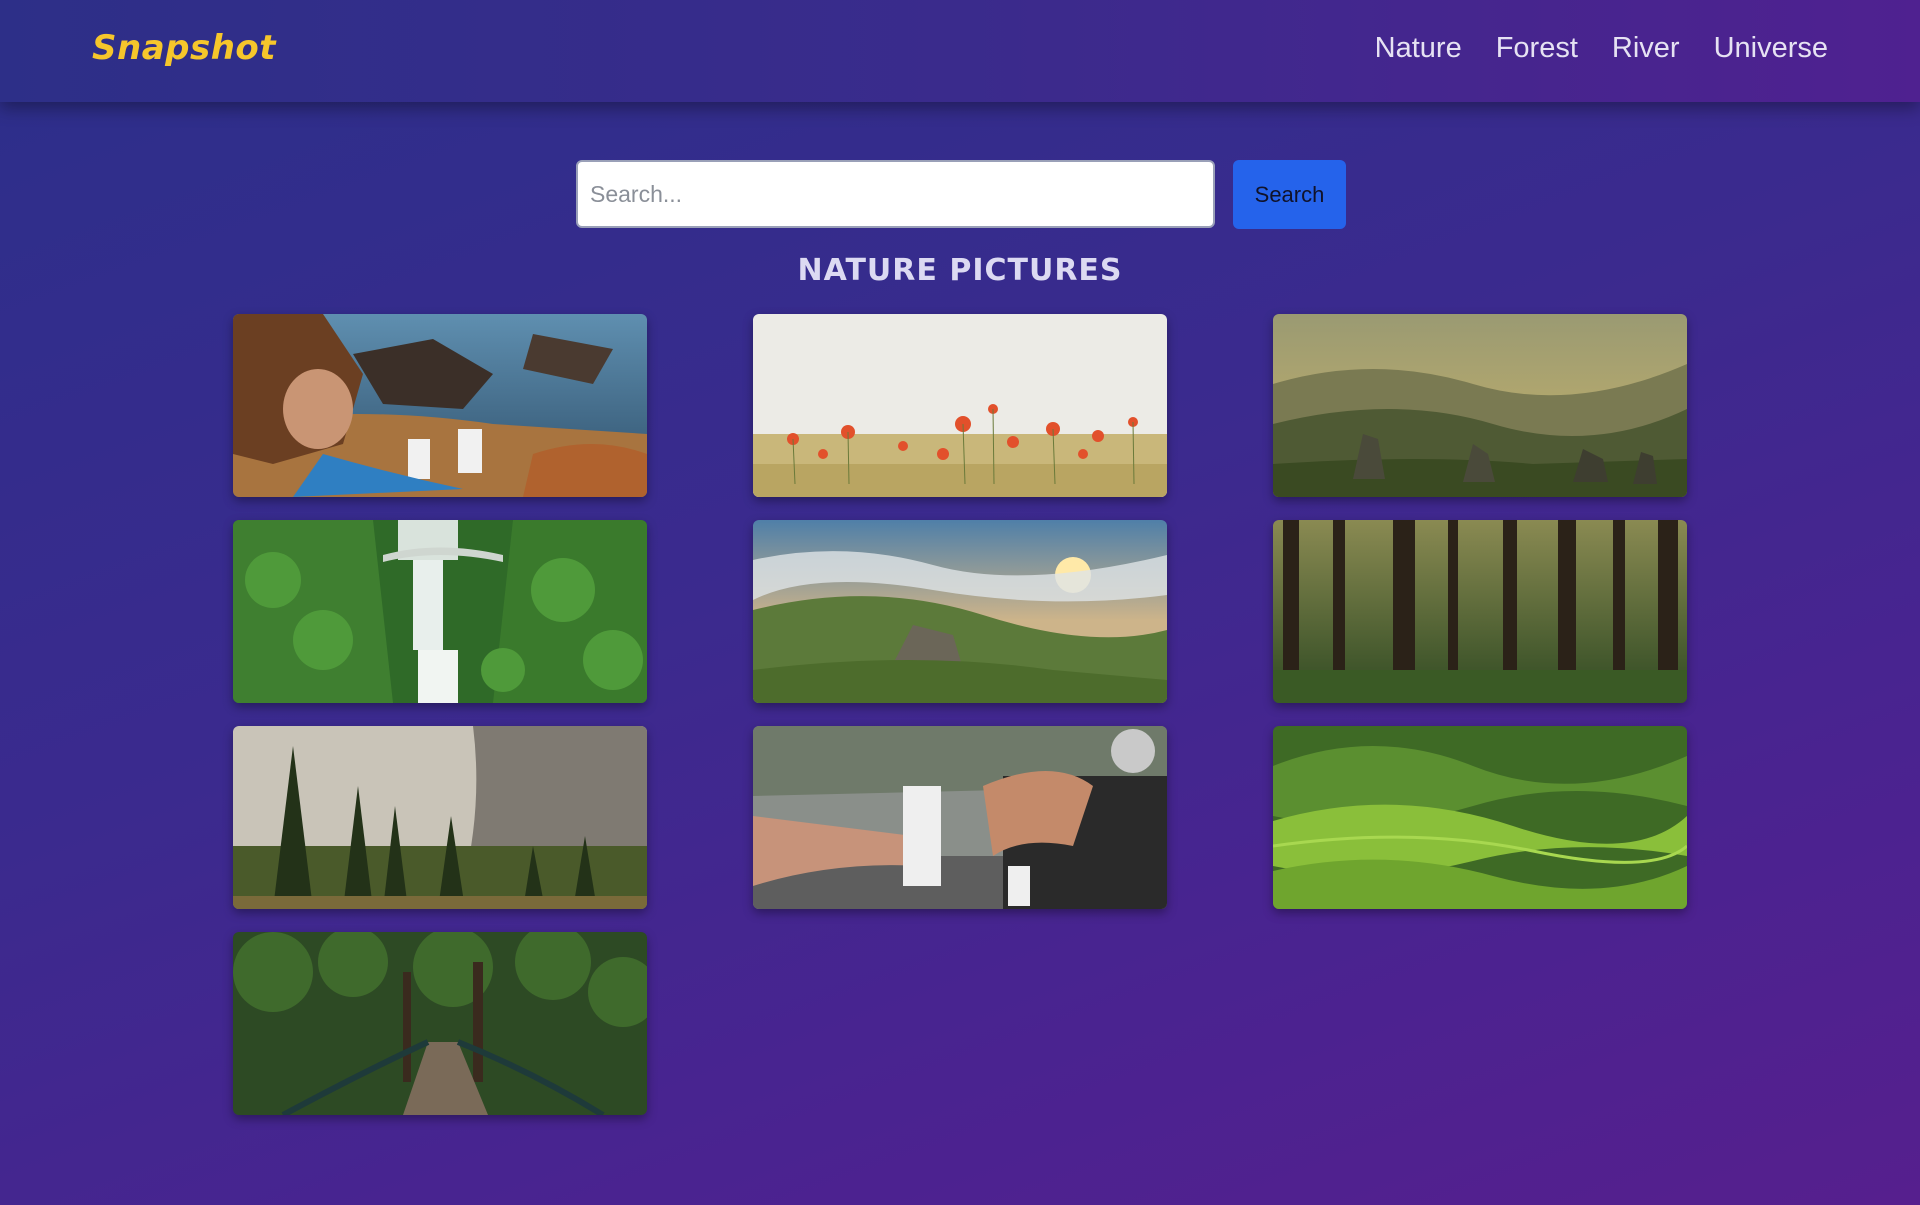 This screenshot has height=1205, width=1920. Describe the element at coordinates (1418, 48) in the screenshot. I see `nav-item-nature: Nature` at that location.